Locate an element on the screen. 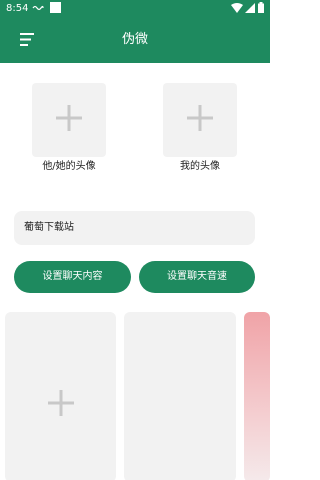 This screenshot has width=320, height=480. notification-square-icon is located at coordinates (55, 7).